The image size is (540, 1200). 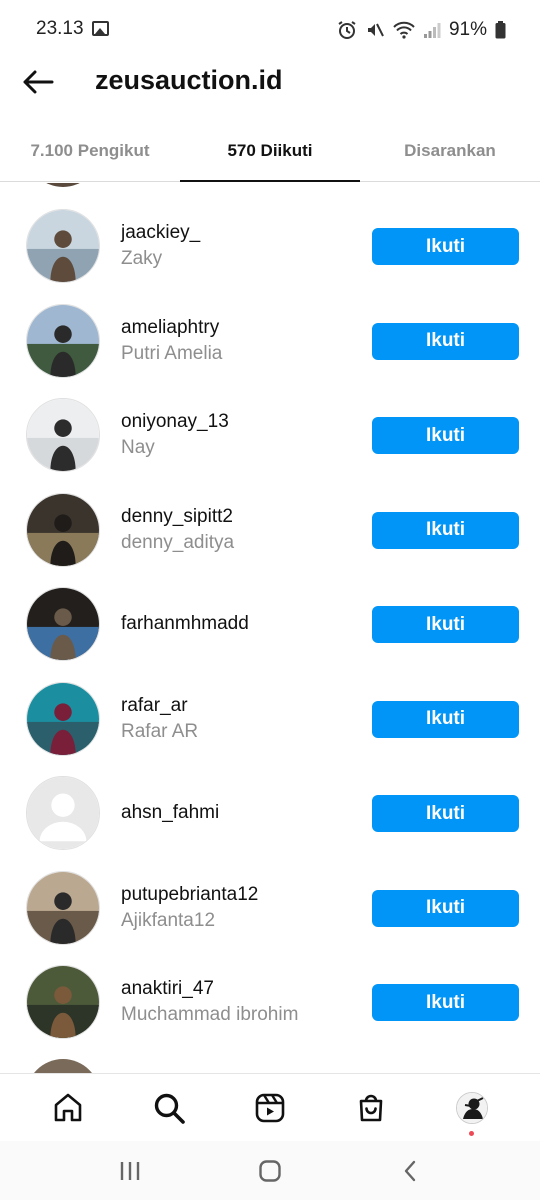 I want to click on header: zeusauction.id, so click(x=270, y=82).